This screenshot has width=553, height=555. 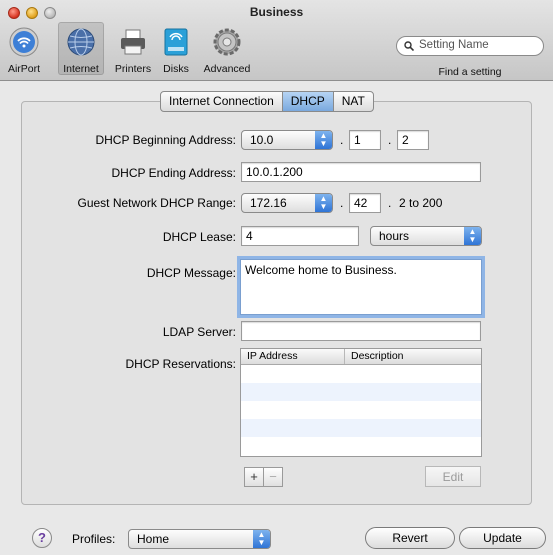 I want to click on toolbar-airport: AirPort, so click(x=24, y=51).